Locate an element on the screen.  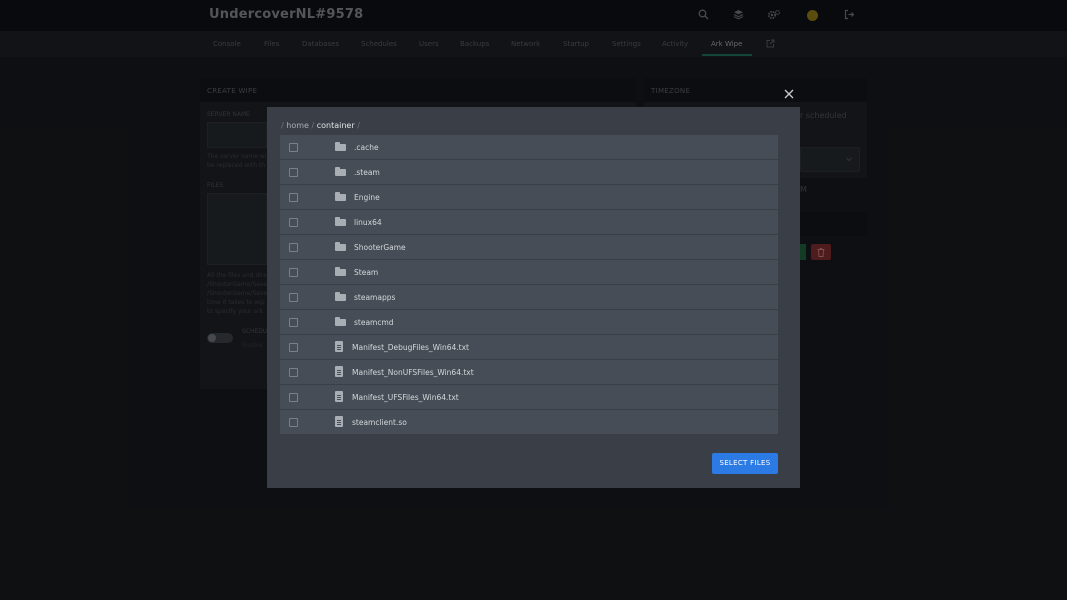
breadcrumb: / home / container / is located at coordinates (320, 125).